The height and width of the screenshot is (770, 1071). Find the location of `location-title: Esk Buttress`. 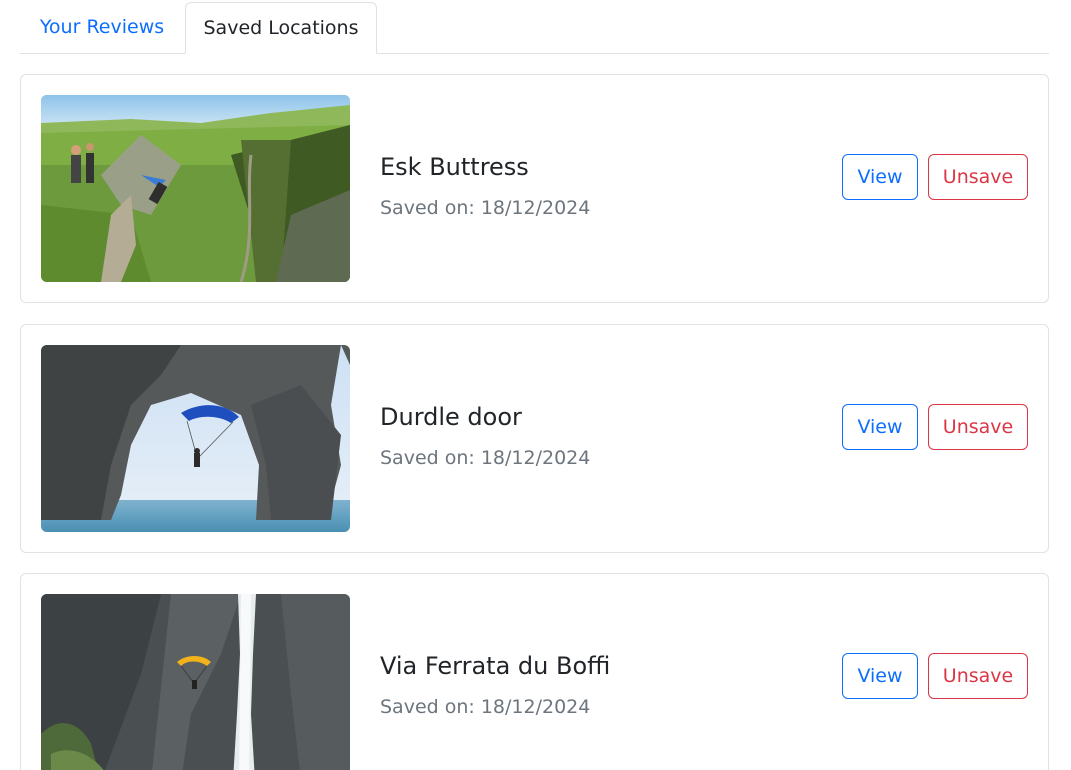

location-title: Esk Buttress is located at coordinates (454, 167).